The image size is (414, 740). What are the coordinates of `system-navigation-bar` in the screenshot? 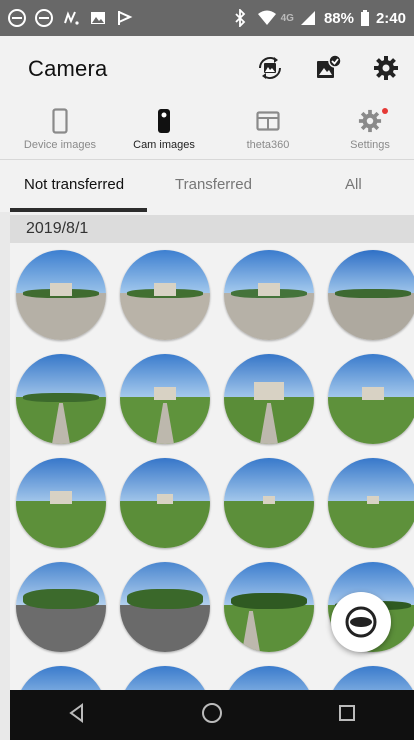 It's located at (212, 715).